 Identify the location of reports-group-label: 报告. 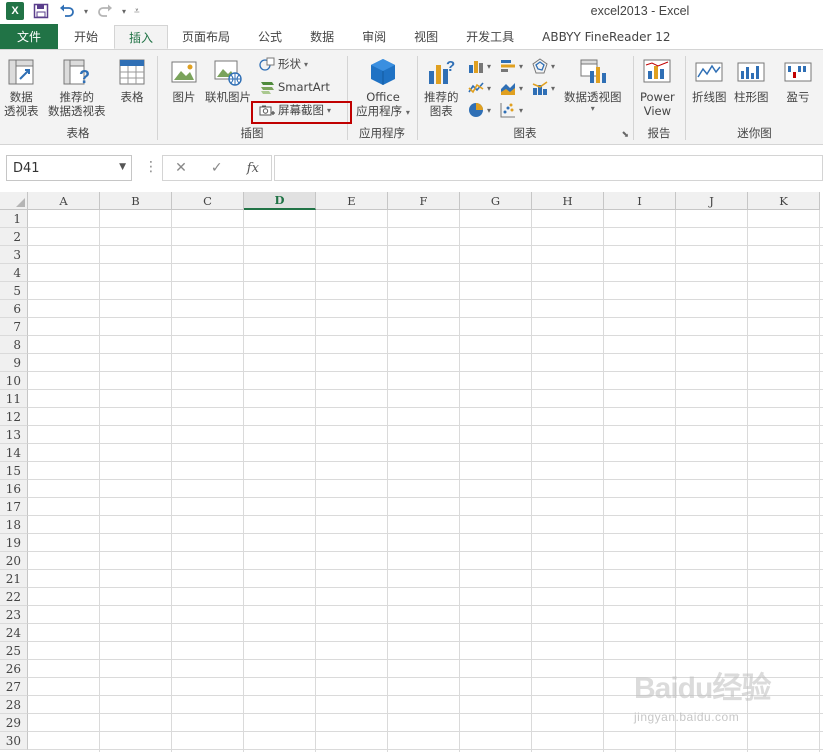
(659, 133).